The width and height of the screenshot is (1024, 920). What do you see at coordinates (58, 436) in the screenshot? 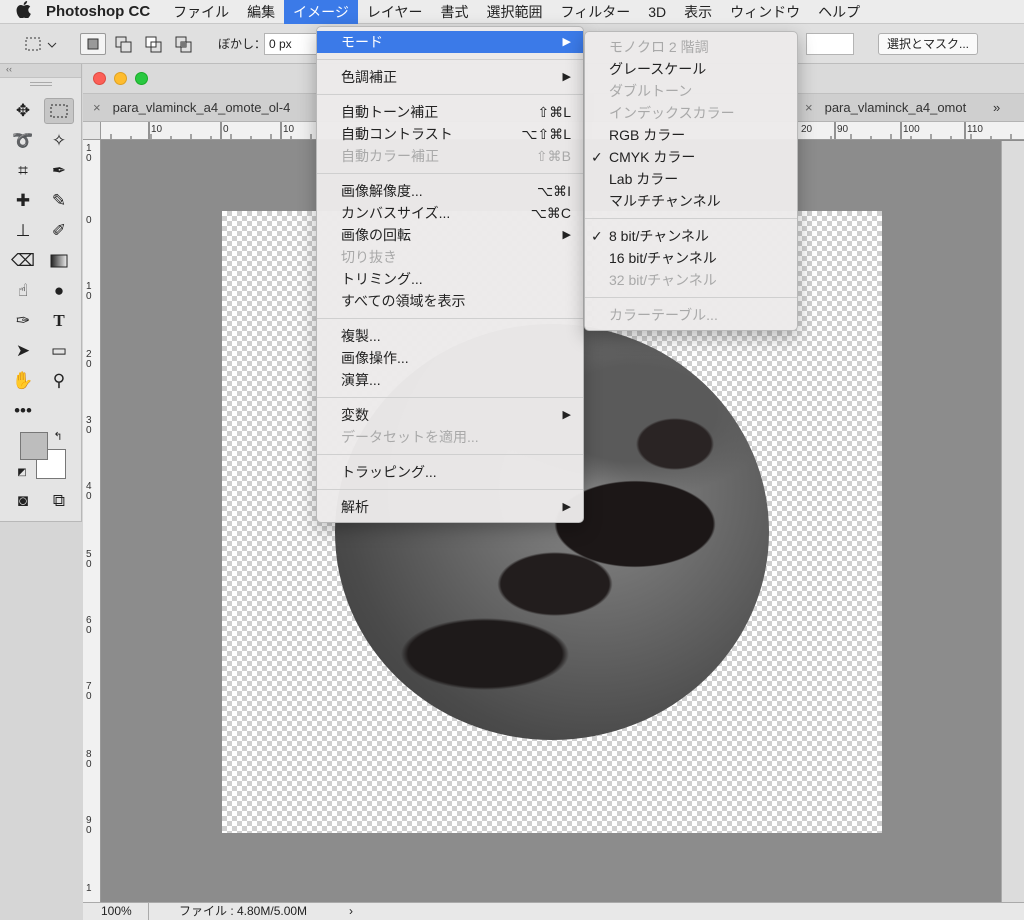
I see `swap-colors-icon: ↰` at bounding box center [58, 436].